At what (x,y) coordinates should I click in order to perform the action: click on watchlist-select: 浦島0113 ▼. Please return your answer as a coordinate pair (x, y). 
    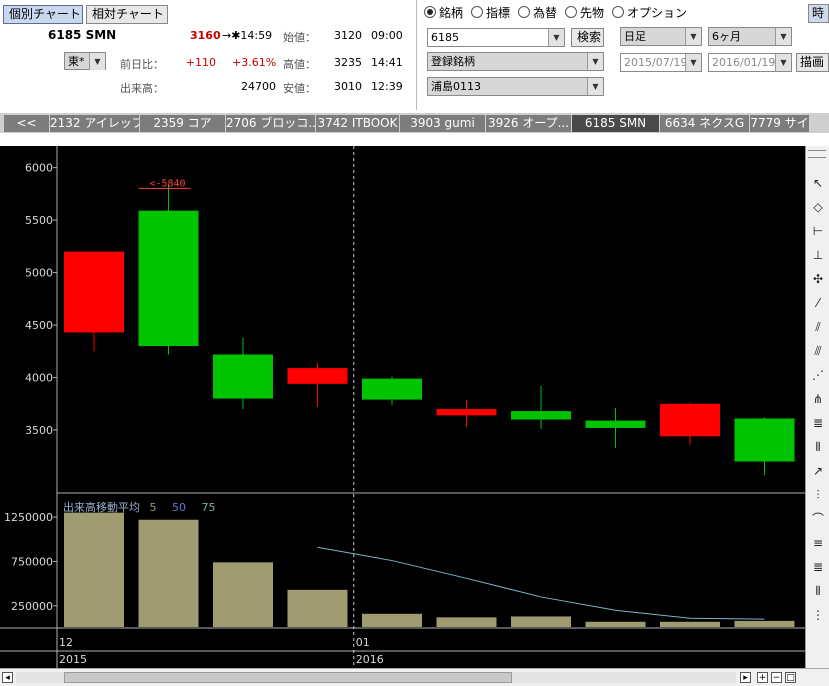
    Looking at the image, I should click on (515, 86).